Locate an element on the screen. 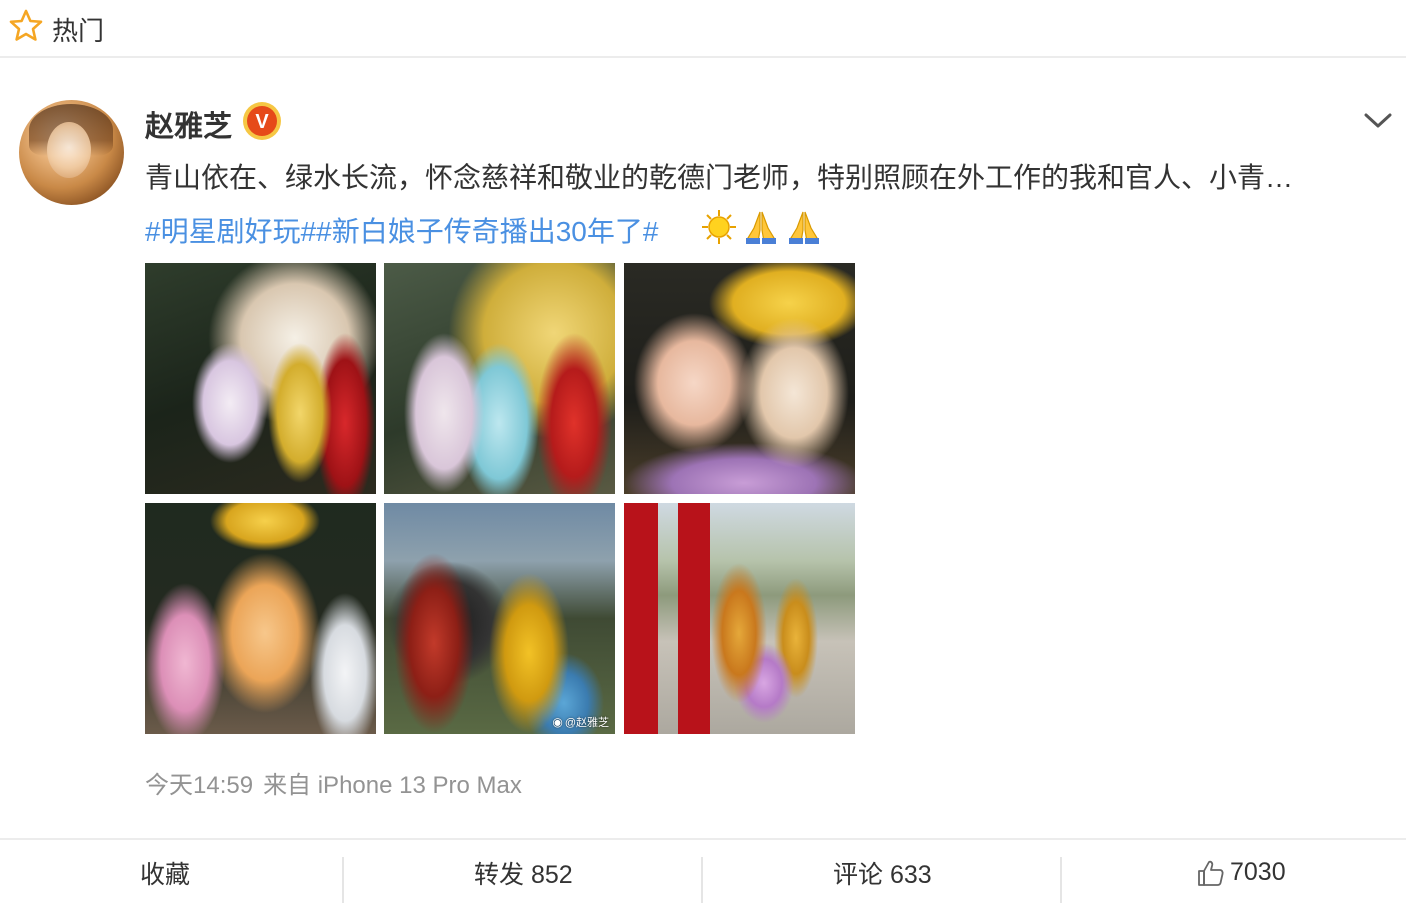 The image size is (1406, 905). emoji-row is located at coordinates (761, 227).